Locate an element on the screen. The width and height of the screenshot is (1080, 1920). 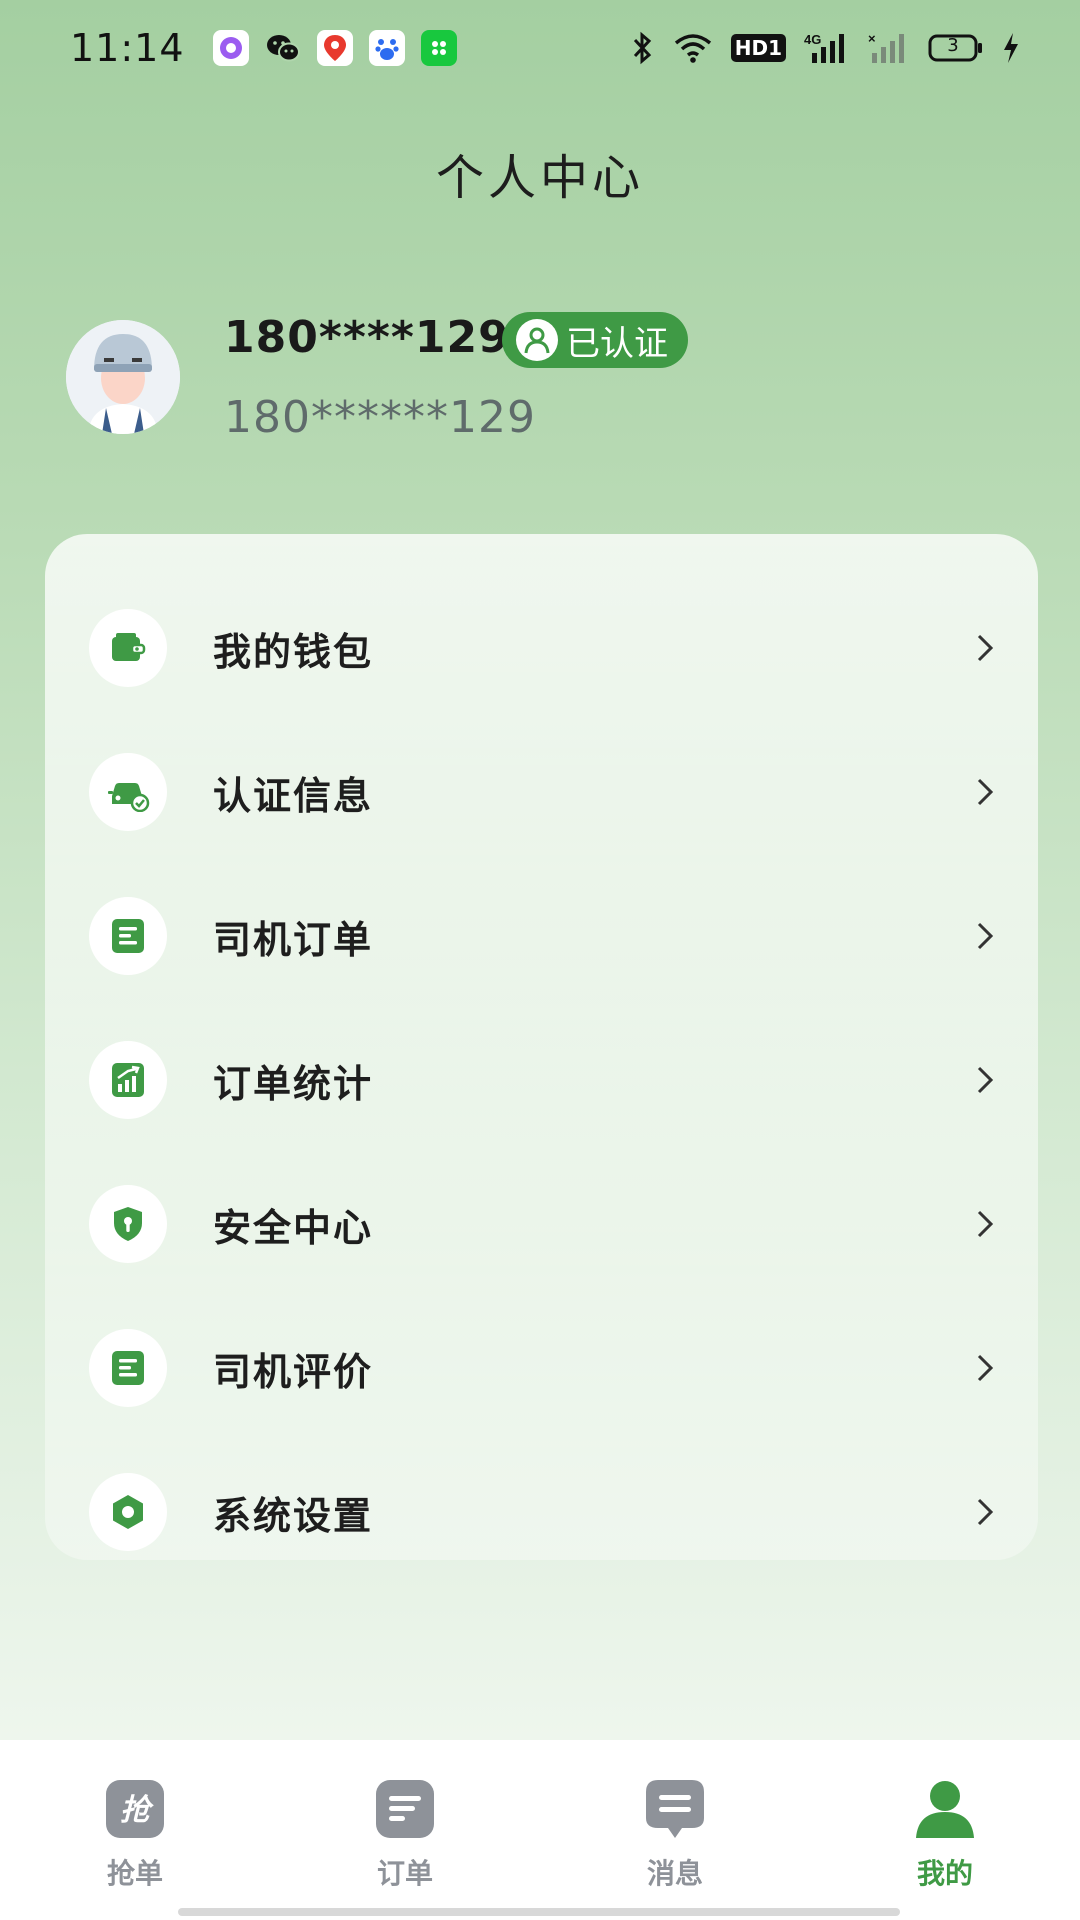
menu-item-certification: 认证信息 is located at coordinates (541, 792).